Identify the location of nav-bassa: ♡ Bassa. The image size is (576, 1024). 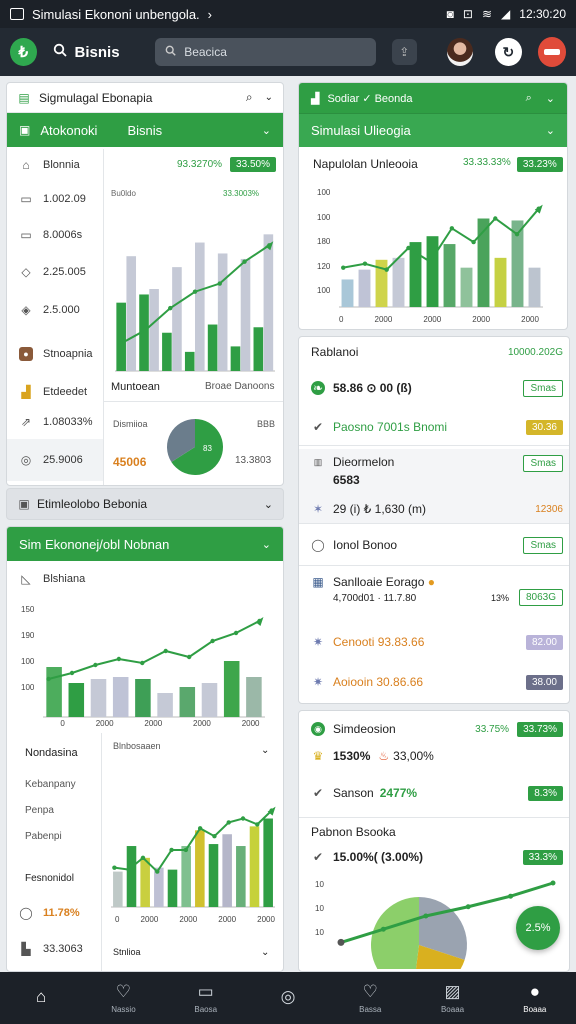
(370, 998).